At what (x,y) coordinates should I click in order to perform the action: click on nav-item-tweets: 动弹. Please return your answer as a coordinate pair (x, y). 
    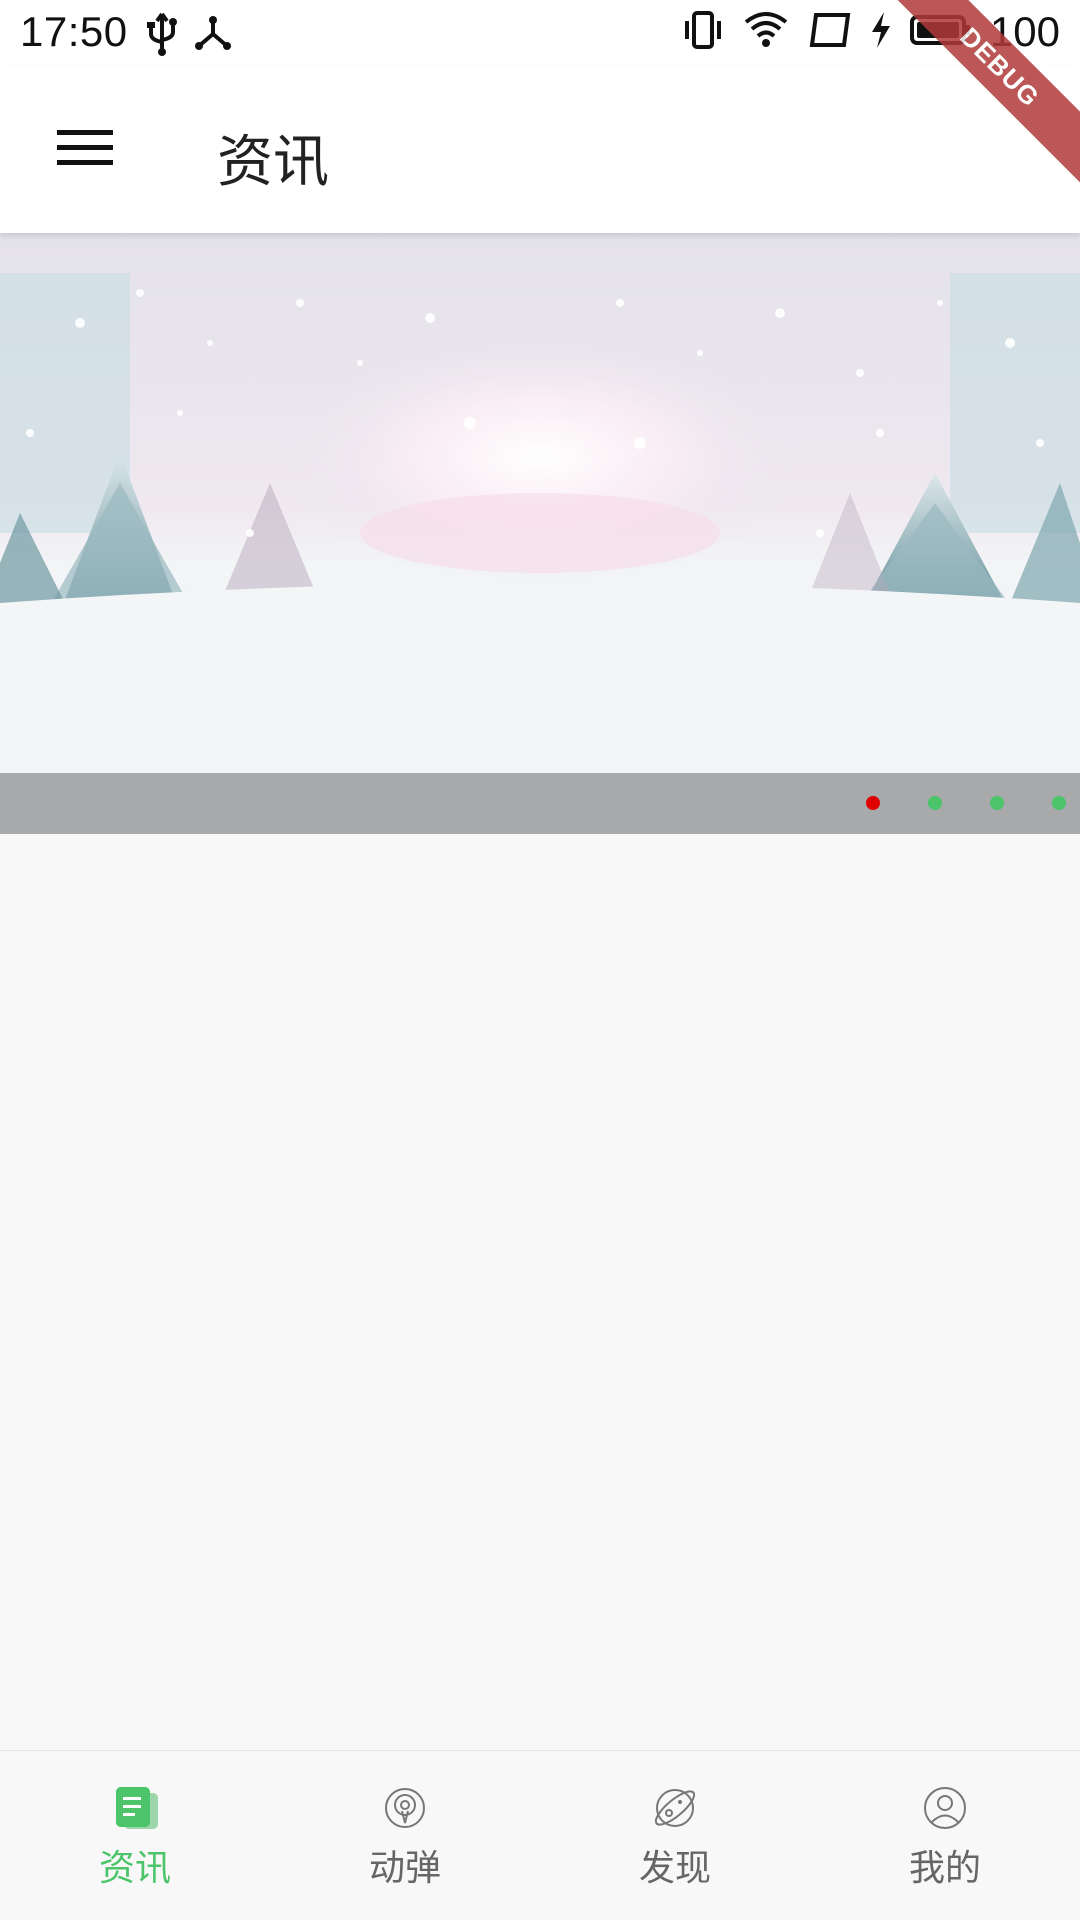
    Looking at the image, I should click on (405, 1835).